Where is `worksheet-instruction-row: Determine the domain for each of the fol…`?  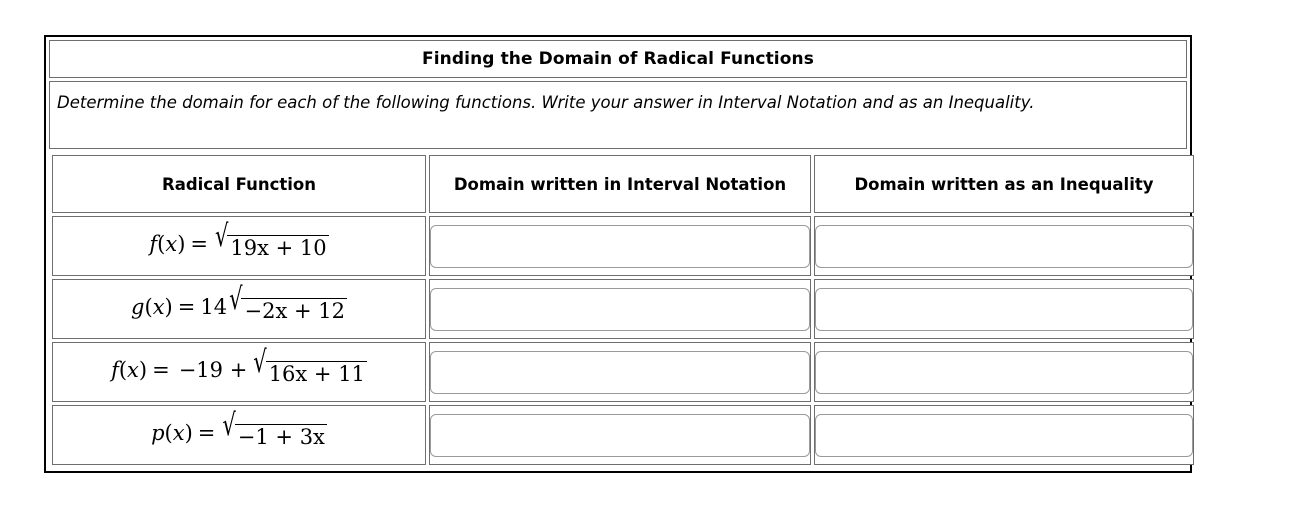
worksheet-instruction-row: Determine the domain for each of the fol… is located at coordinates (618, 115).